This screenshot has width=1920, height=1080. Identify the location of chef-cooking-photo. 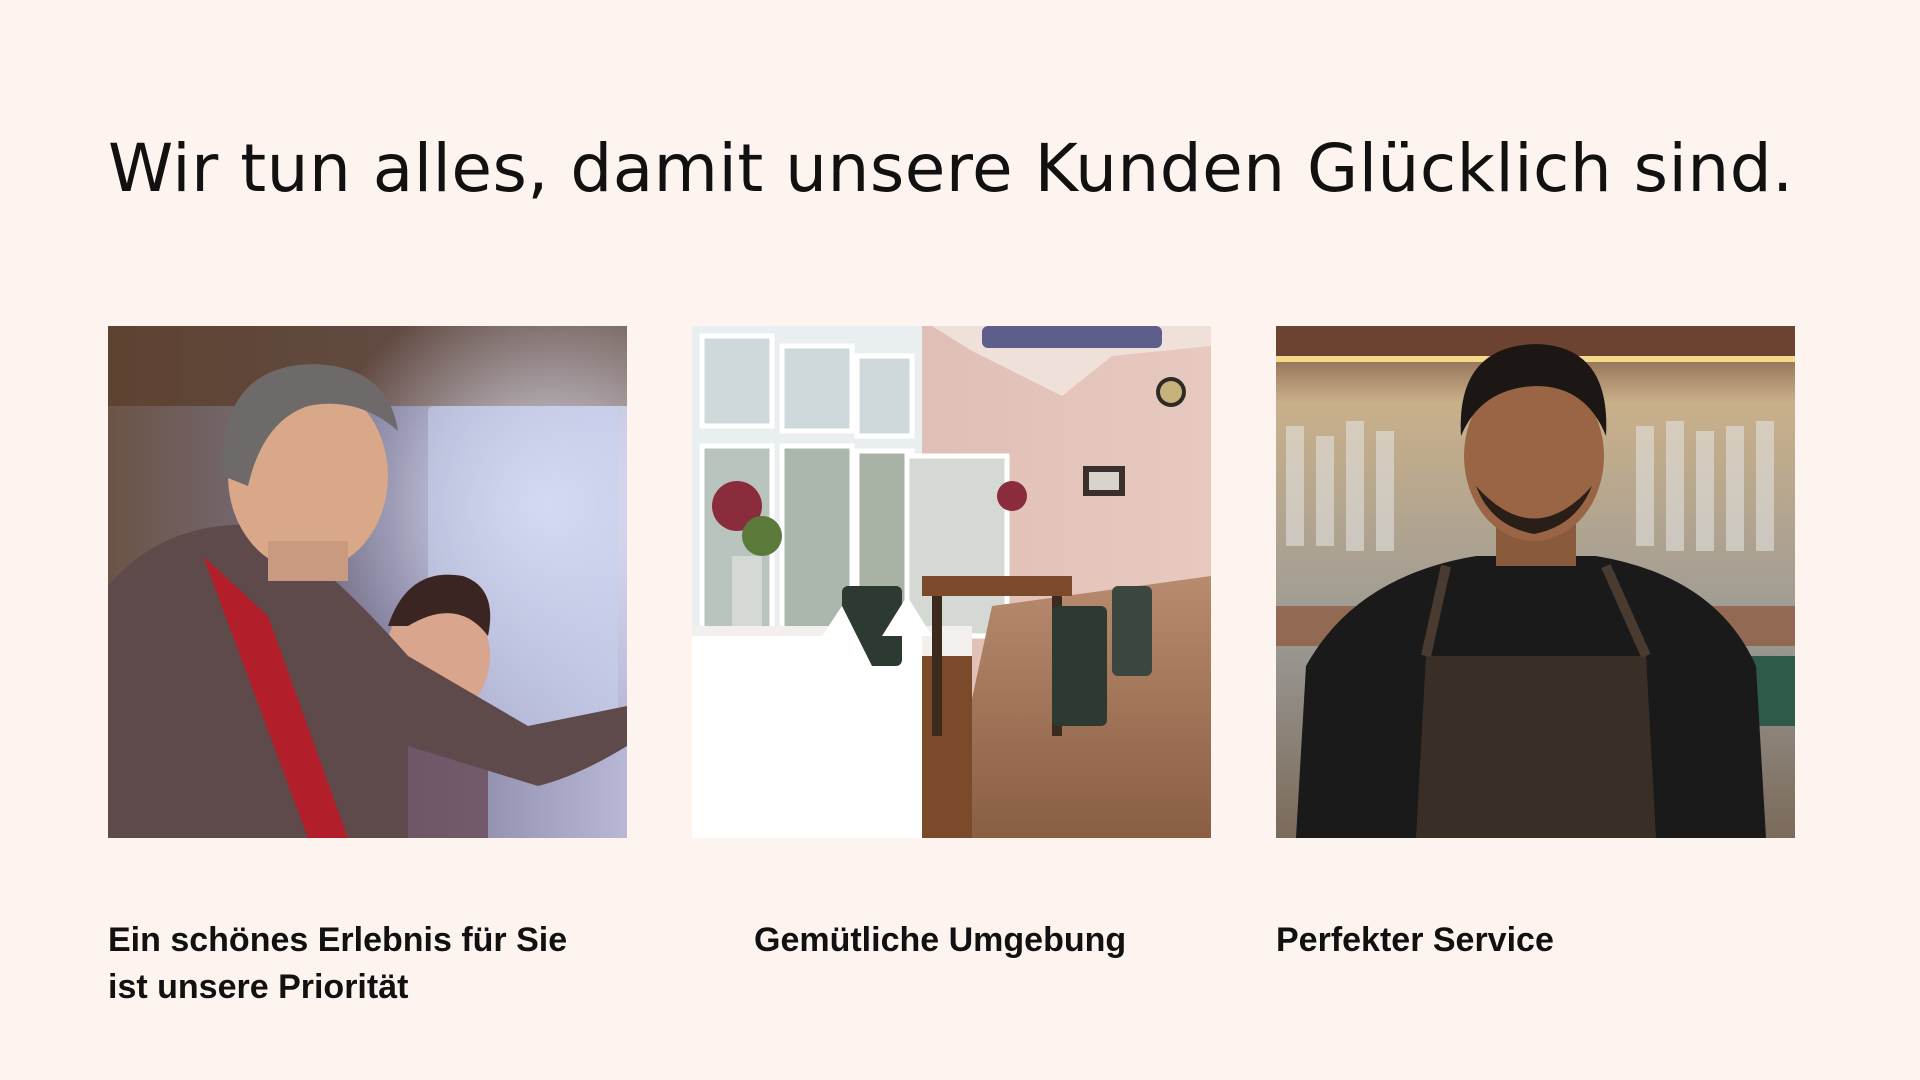
(367, 582).